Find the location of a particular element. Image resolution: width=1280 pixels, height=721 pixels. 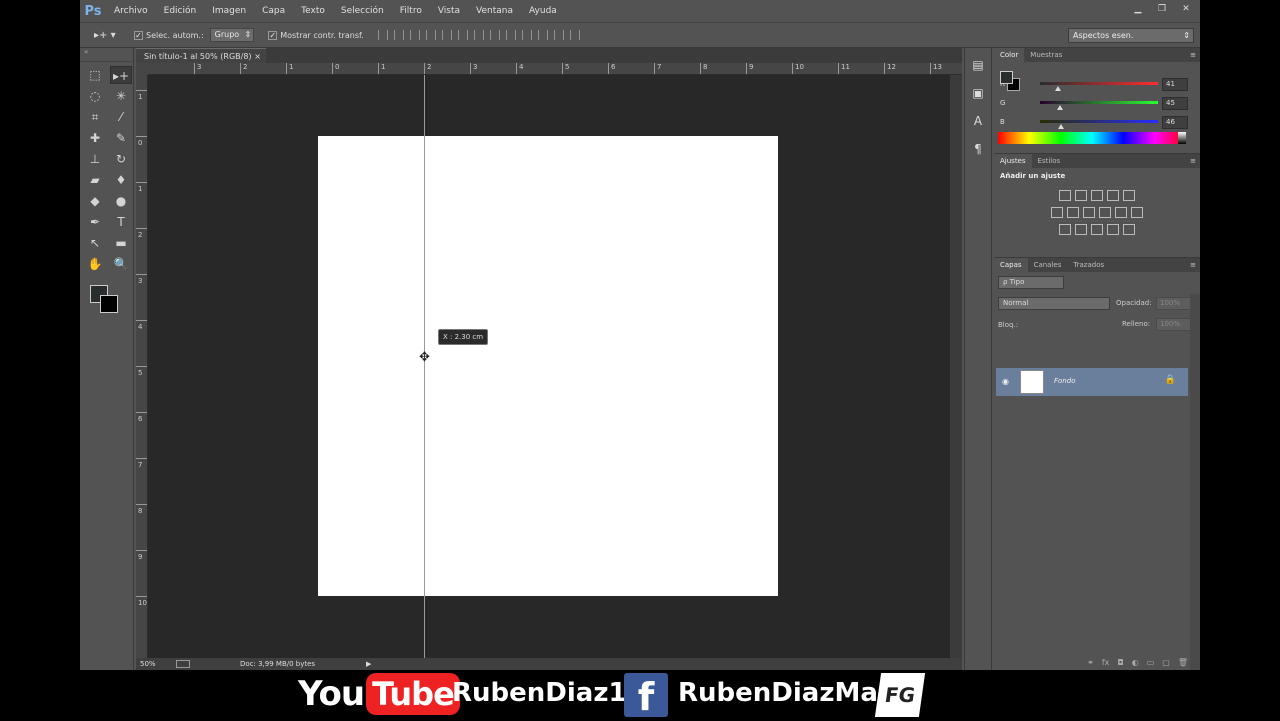

ruler-origin is located at coordinates (142, 69).